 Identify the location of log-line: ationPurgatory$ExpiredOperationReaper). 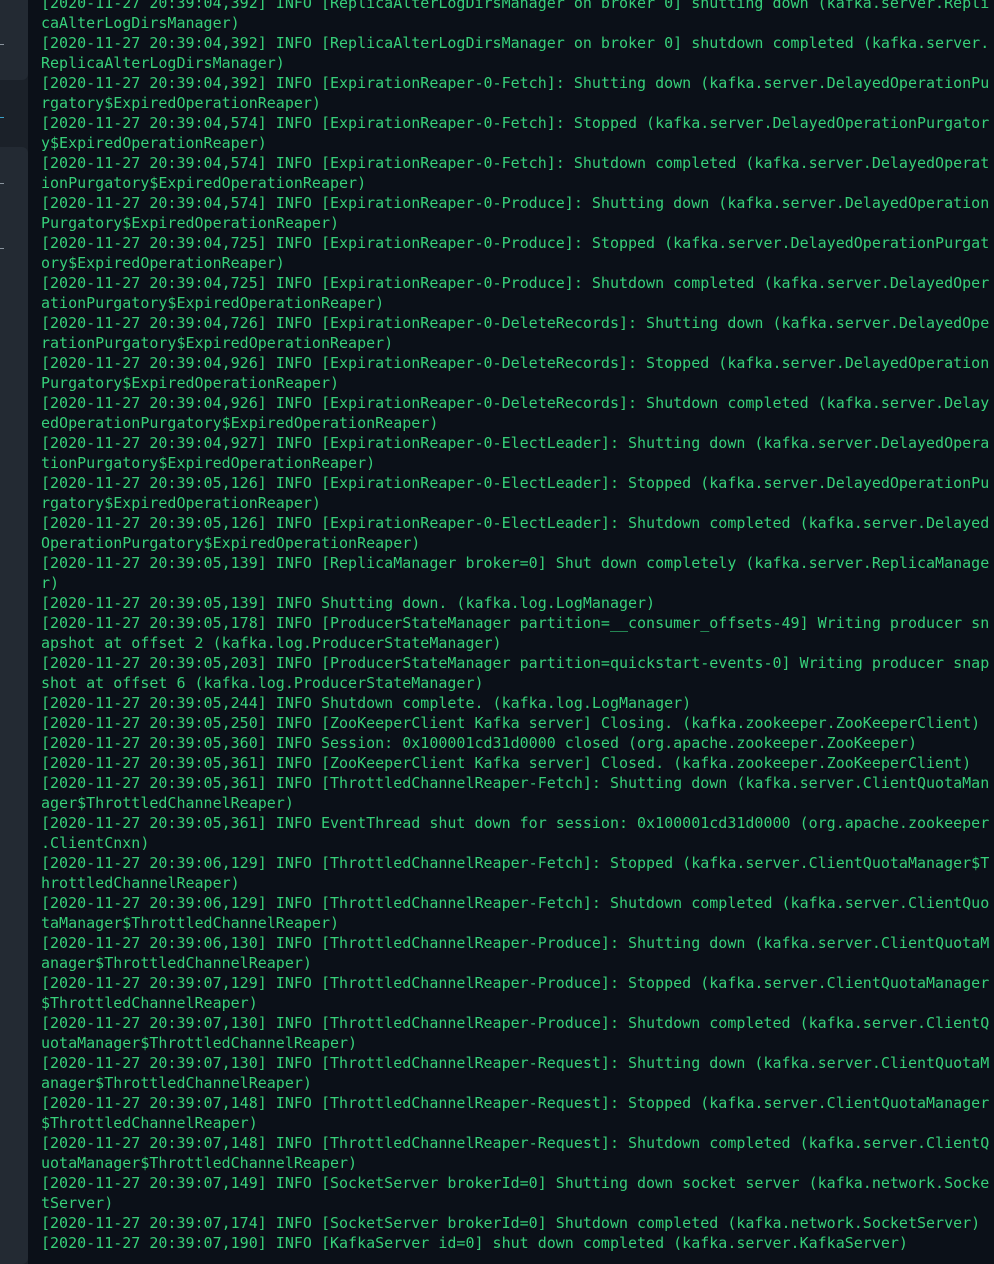
(213, 303).